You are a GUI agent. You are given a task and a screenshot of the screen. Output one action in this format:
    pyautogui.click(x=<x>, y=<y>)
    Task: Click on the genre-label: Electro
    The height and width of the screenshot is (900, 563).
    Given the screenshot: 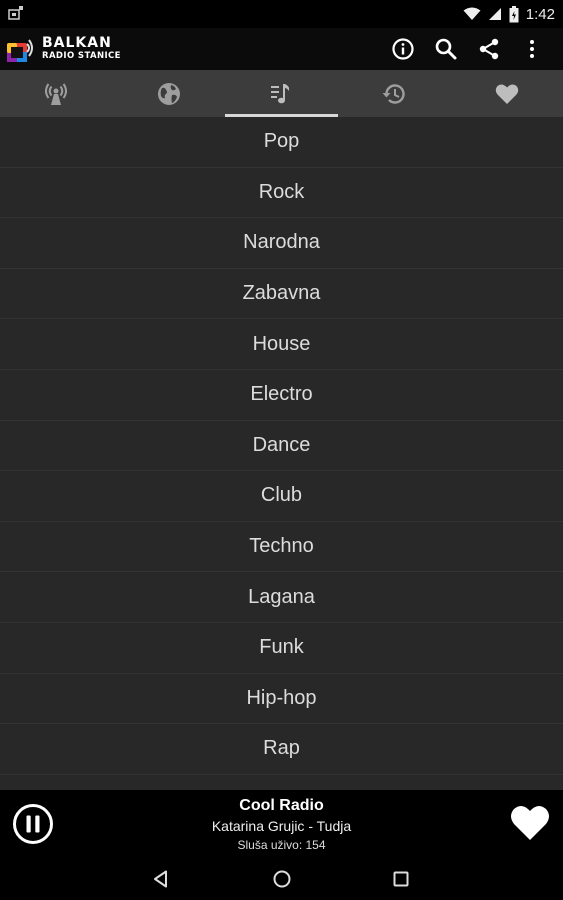 What is the action you would take?
    pyautogui.click(x=281, y=394)
    